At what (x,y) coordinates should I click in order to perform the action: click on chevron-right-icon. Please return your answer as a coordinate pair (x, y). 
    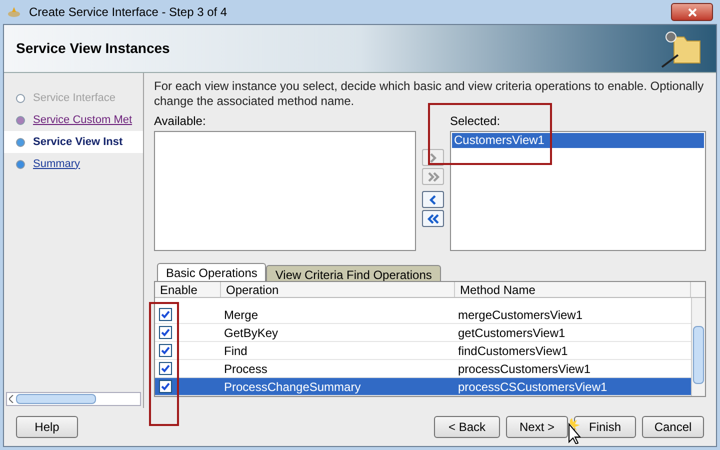
    Looking at the image, I should click on (433, 176).